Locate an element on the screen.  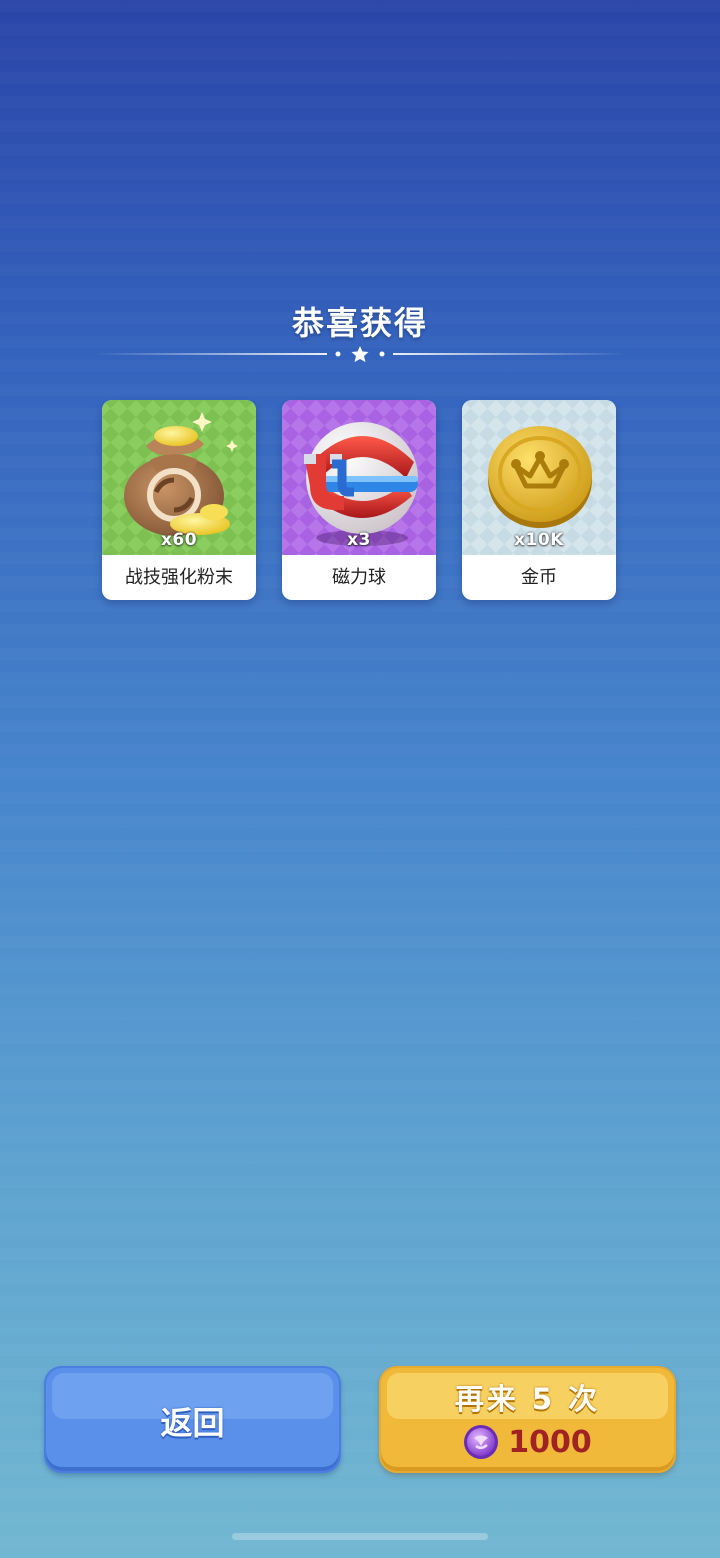
draw-cost: 1000 is located at coordinates (527, 1444).